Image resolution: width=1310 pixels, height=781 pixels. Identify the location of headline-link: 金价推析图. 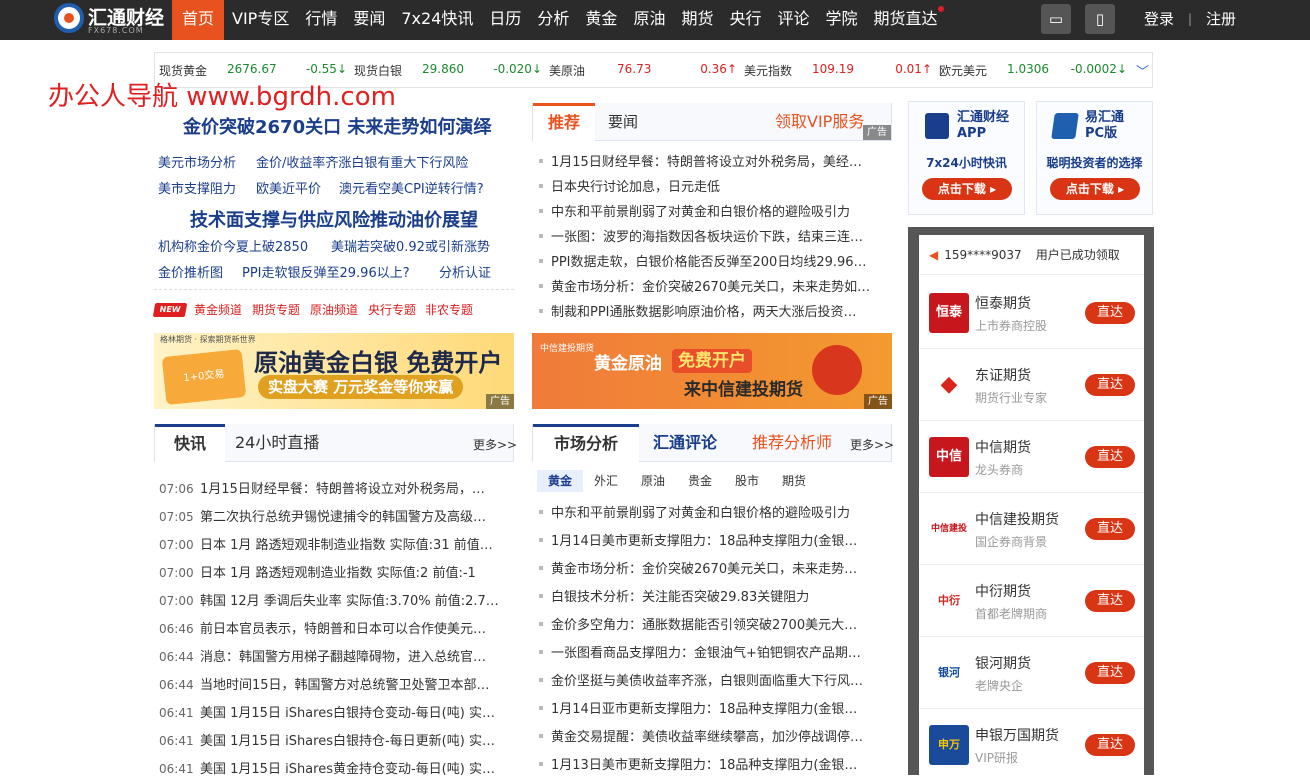
(190, 271).